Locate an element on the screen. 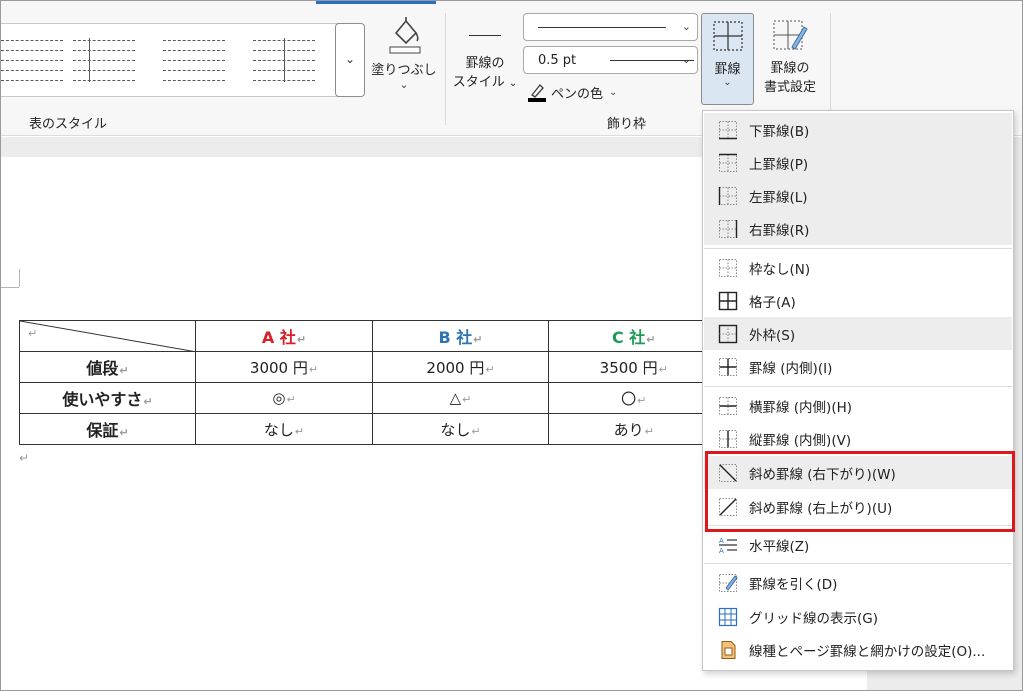  no-border-icon is located at coordinates (728, 268).